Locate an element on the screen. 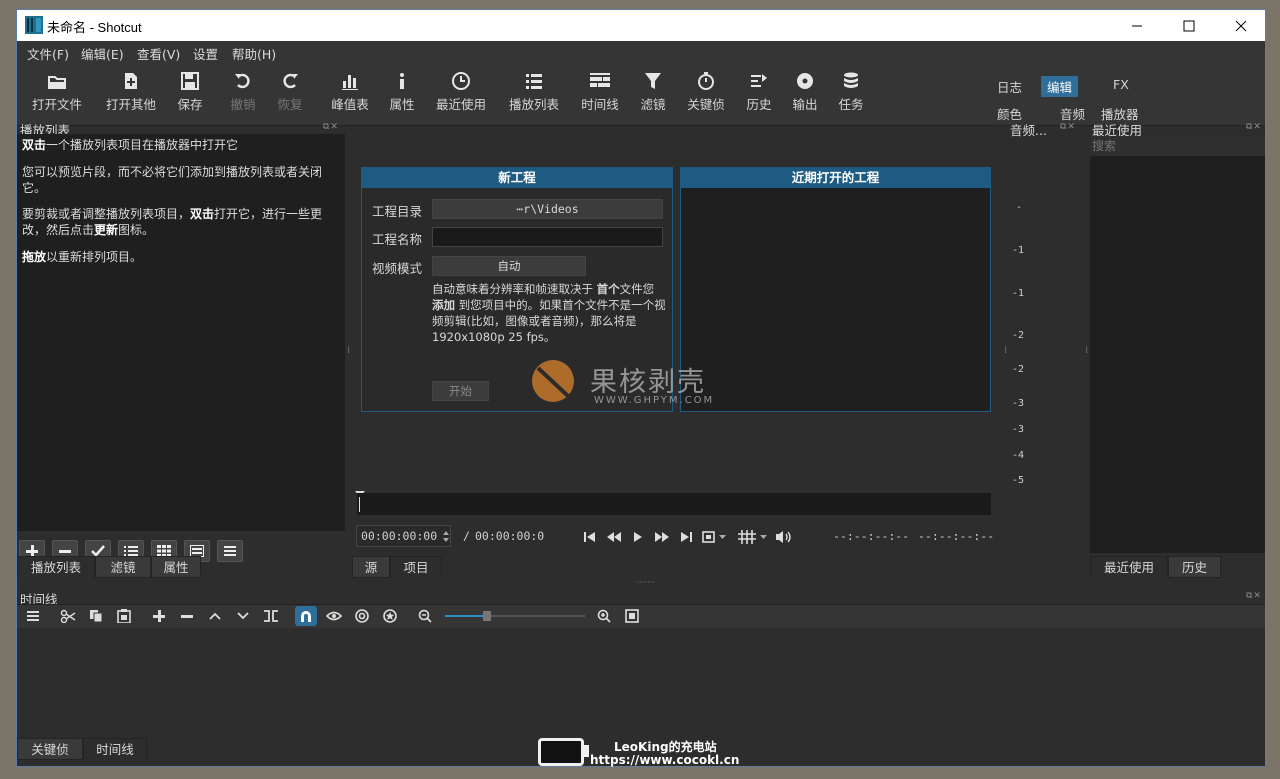 This screenshot has height=779, width=1280. zoom-in-button is located at coordinates (604, 616).